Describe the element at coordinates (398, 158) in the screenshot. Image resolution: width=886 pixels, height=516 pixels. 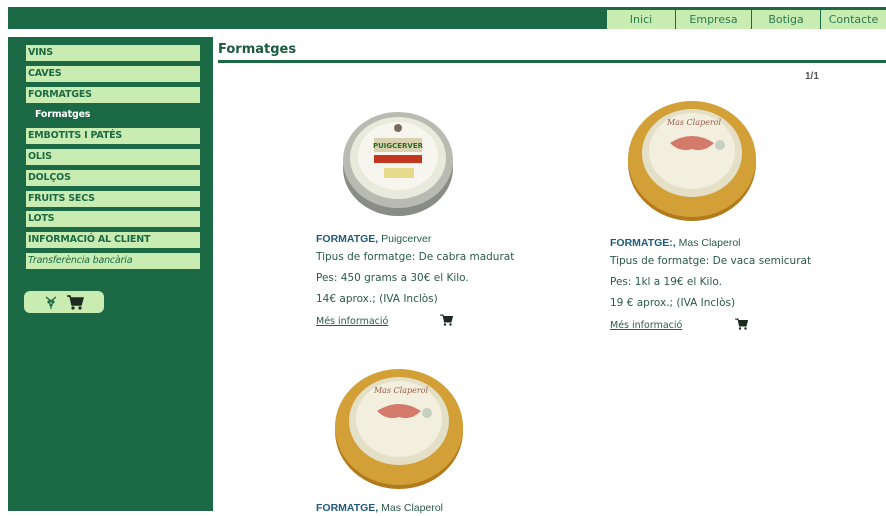
I see `cheese-image: PUIGCERVER` at that location.